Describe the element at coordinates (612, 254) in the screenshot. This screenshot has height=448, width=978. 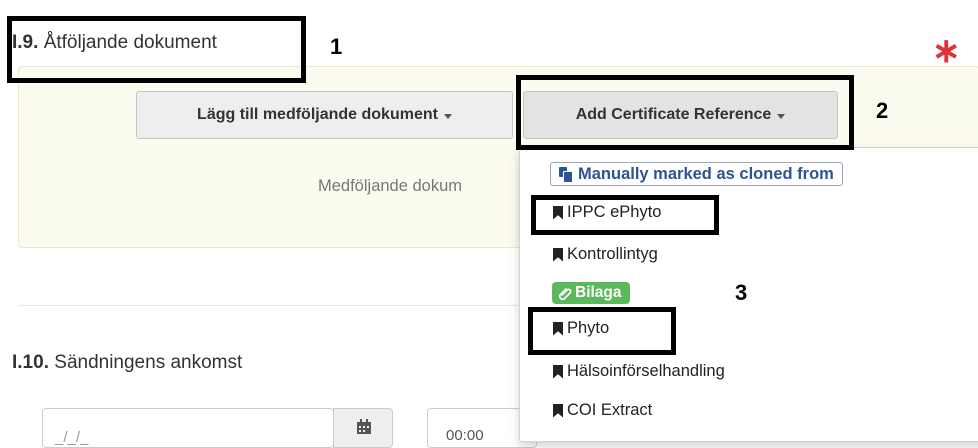
I see `menu-item-label: Kontrollintyg` at that location.